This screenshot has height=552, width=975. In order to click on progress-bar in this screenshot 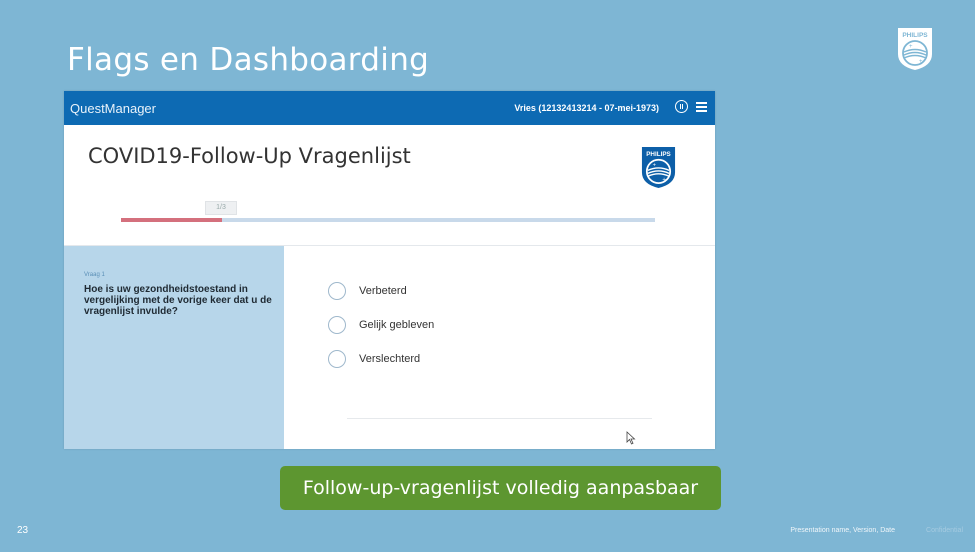, I will do `click(388, 220)`.